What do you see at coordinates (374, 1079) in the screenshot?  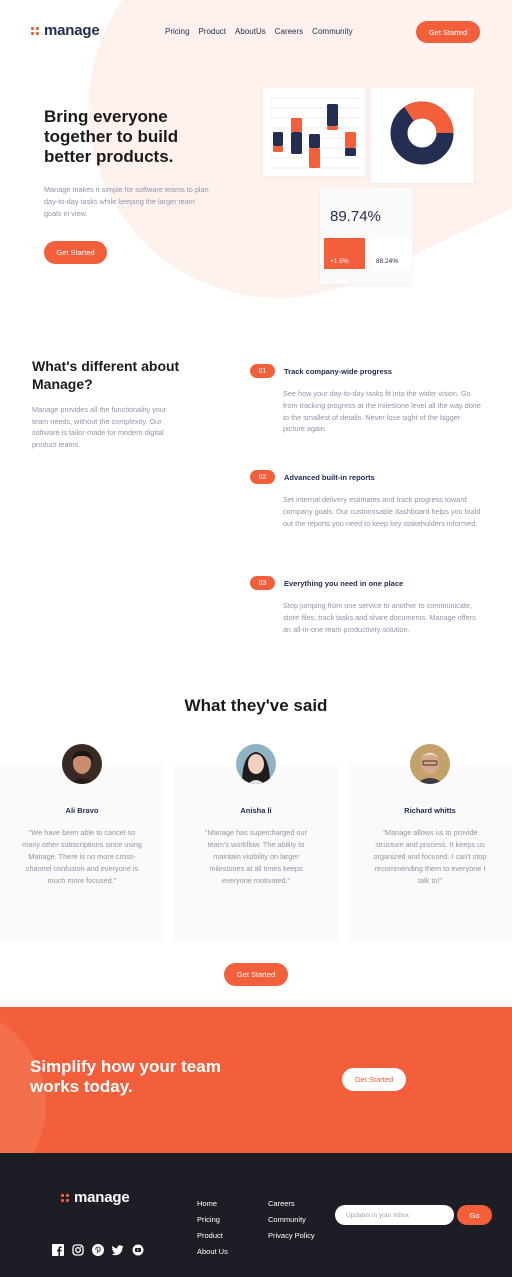 I see `cta-get-started-button: Get Started` at bounding box center [374, 1079].